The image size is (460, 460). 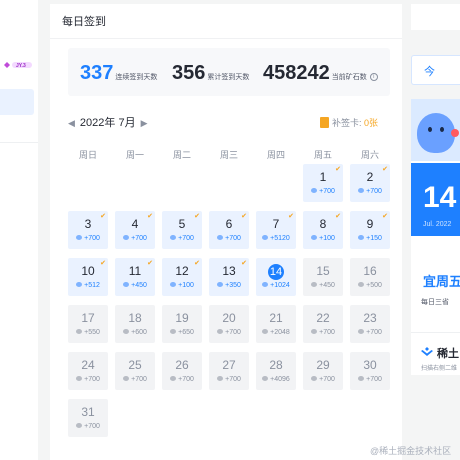 What do you see at coordinates (135, 277) in the screenshot?
I see `calendar-day: 11 +450 ✔` at bounding box center [135, 277].